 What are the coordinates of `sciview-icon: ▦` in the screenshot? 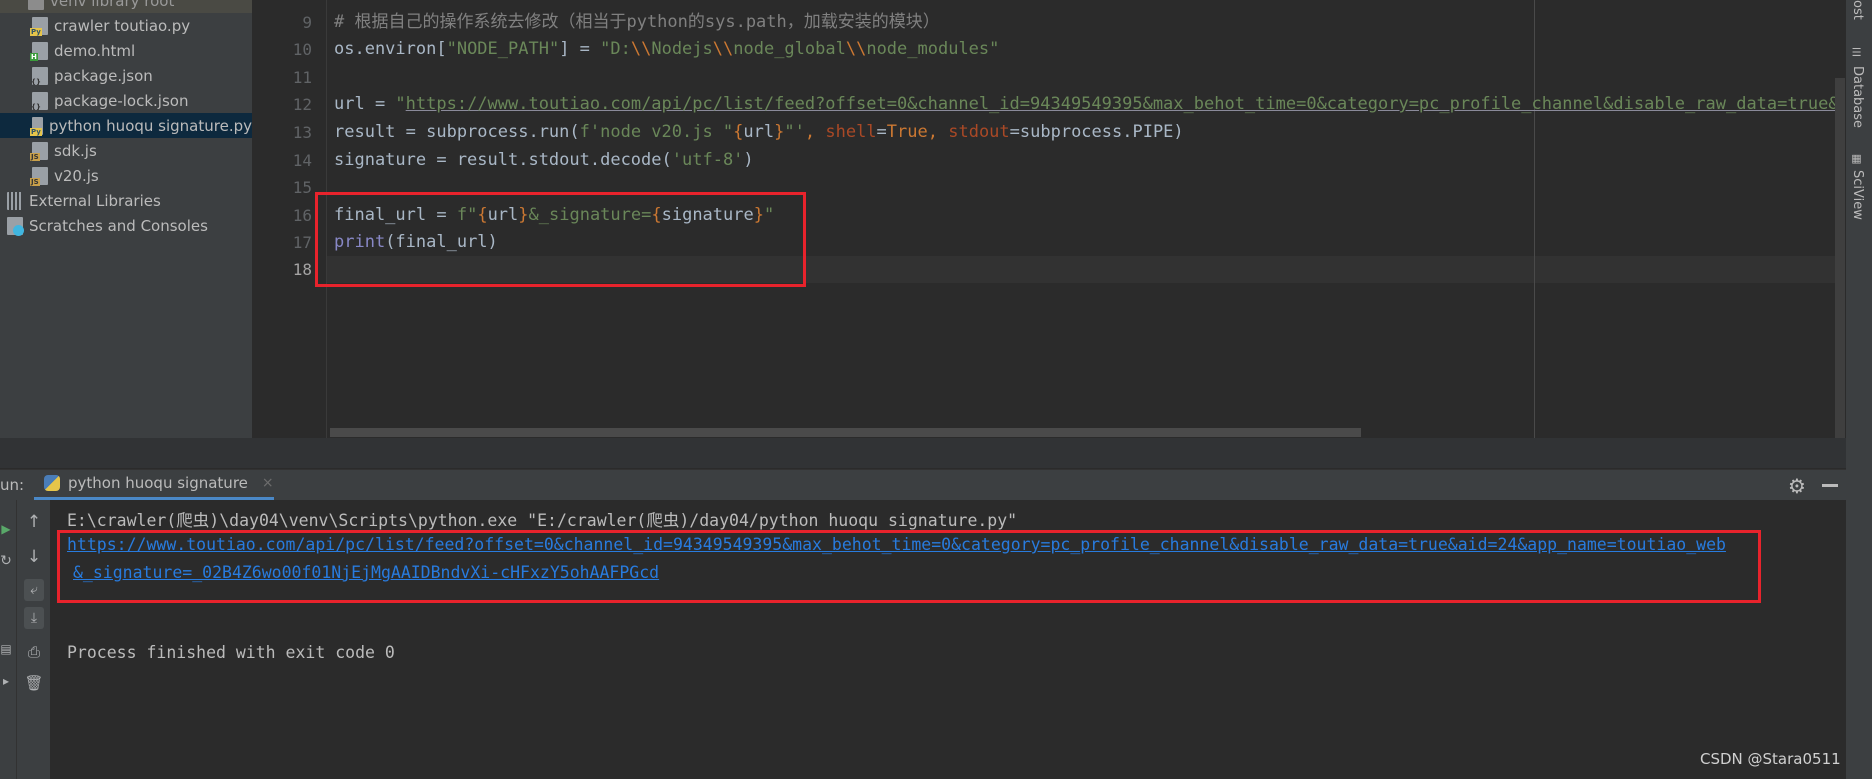 It's located at (1856, 158).